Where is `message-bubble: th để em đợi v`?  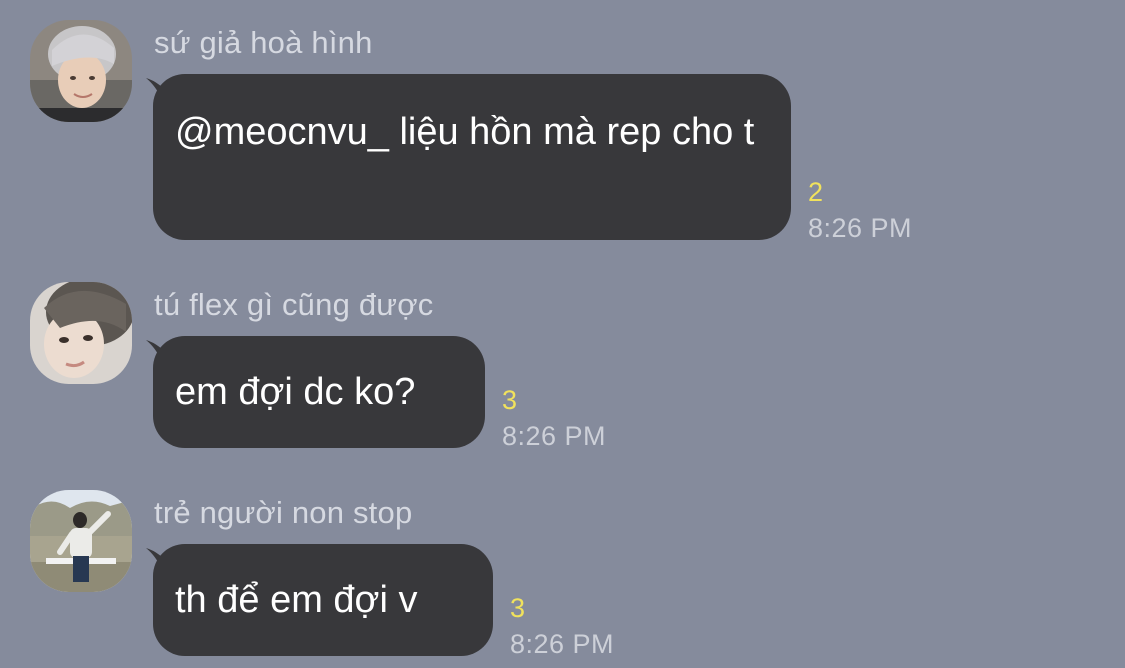 message-bubble: th để em đợi v is located at coordinates (323, 600).